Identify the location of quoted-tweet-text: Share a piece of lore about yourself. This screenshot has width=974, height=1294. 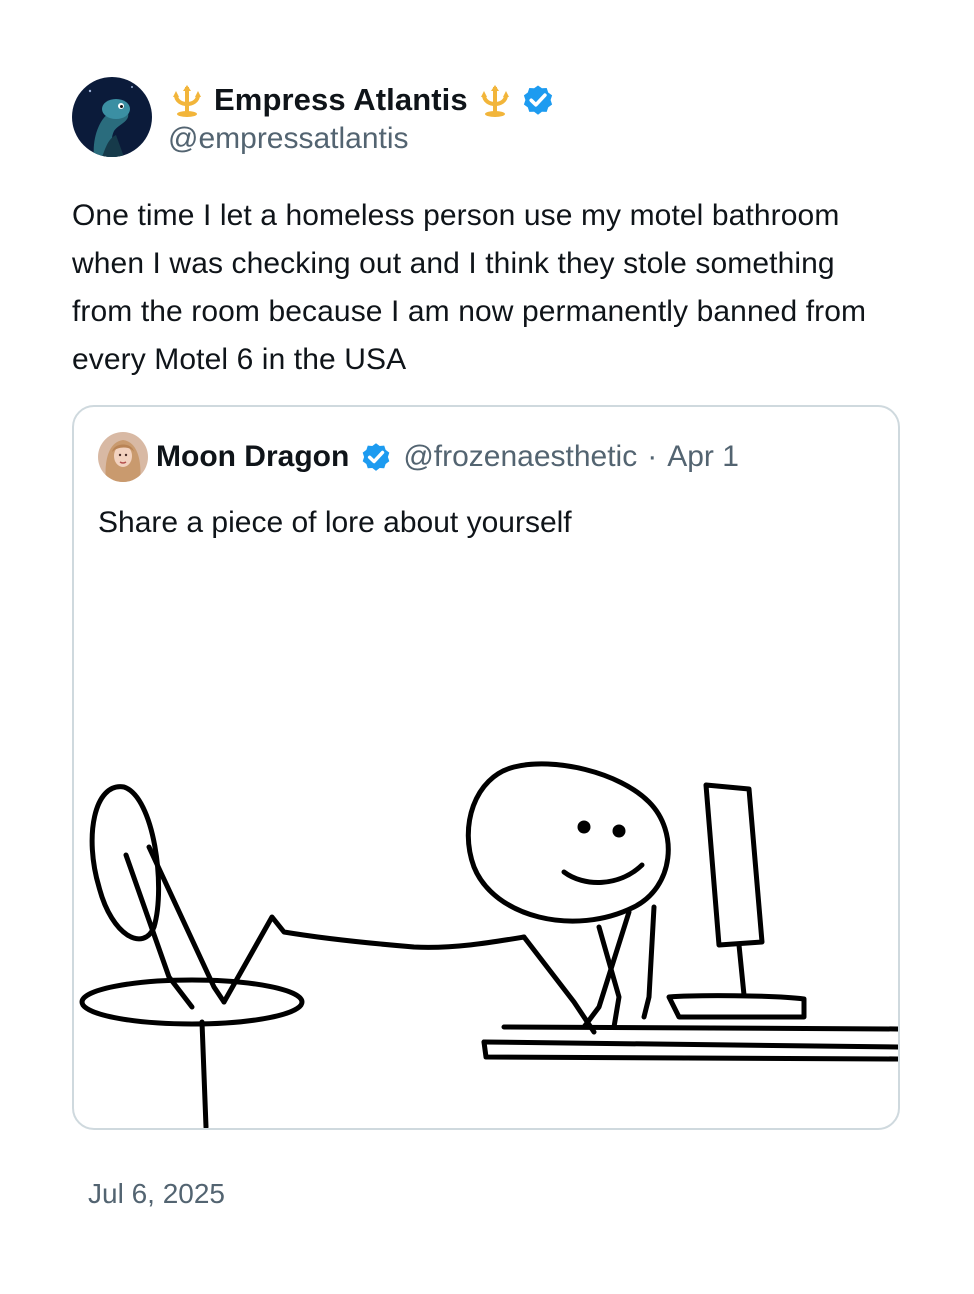
(335, 522).